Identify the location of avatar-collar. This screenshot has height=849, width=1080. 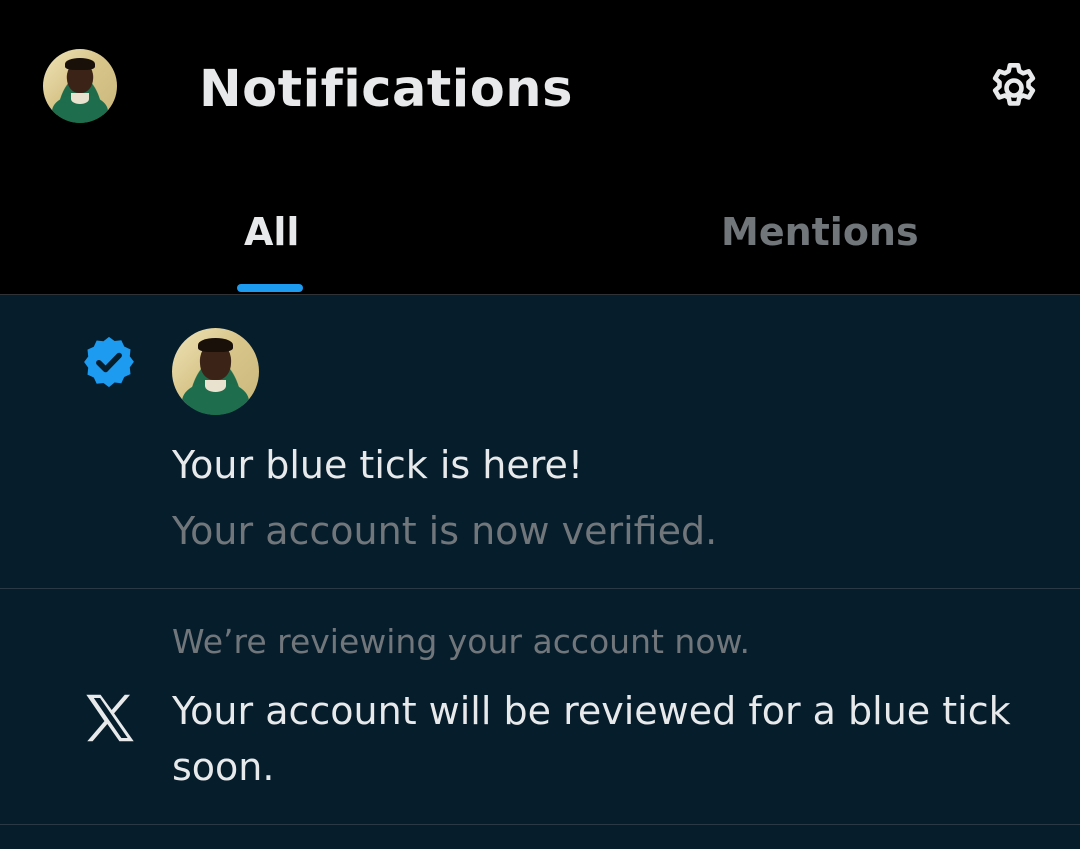
(80, 98).